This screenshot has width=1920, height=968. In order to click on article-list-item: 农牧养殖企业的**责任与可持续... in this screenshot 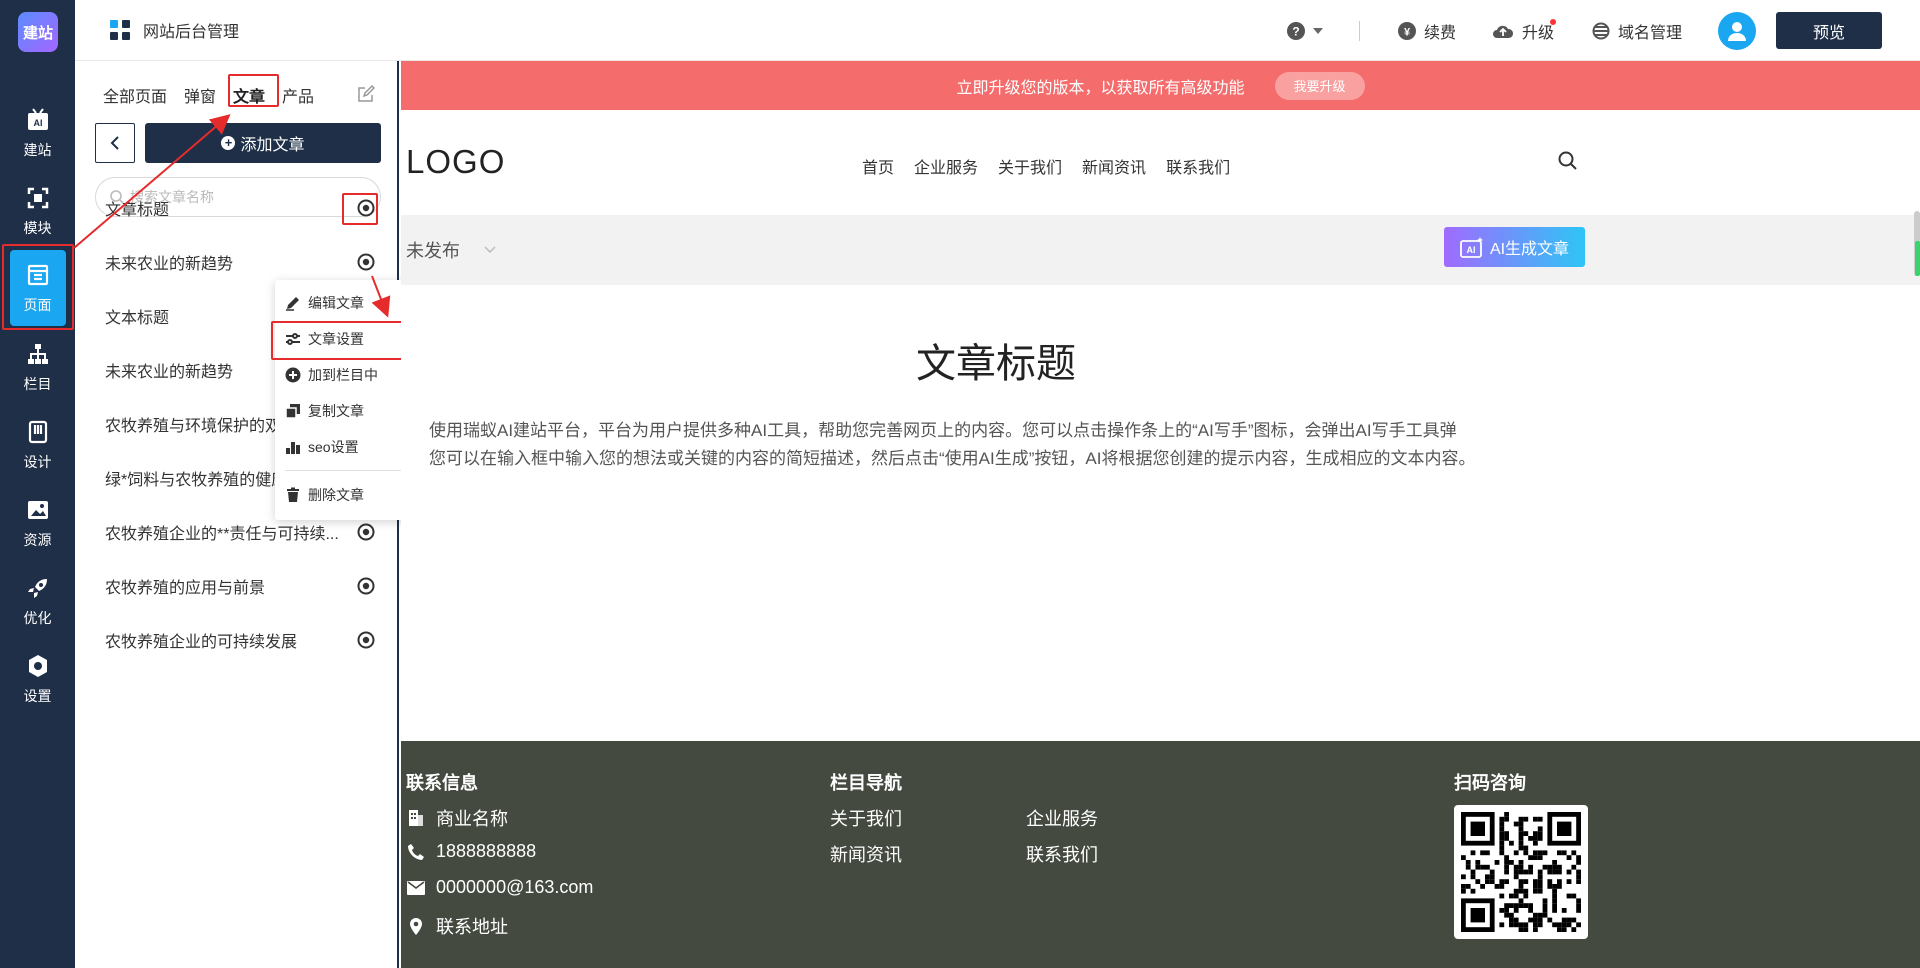, I will do `click(245, 532)`.